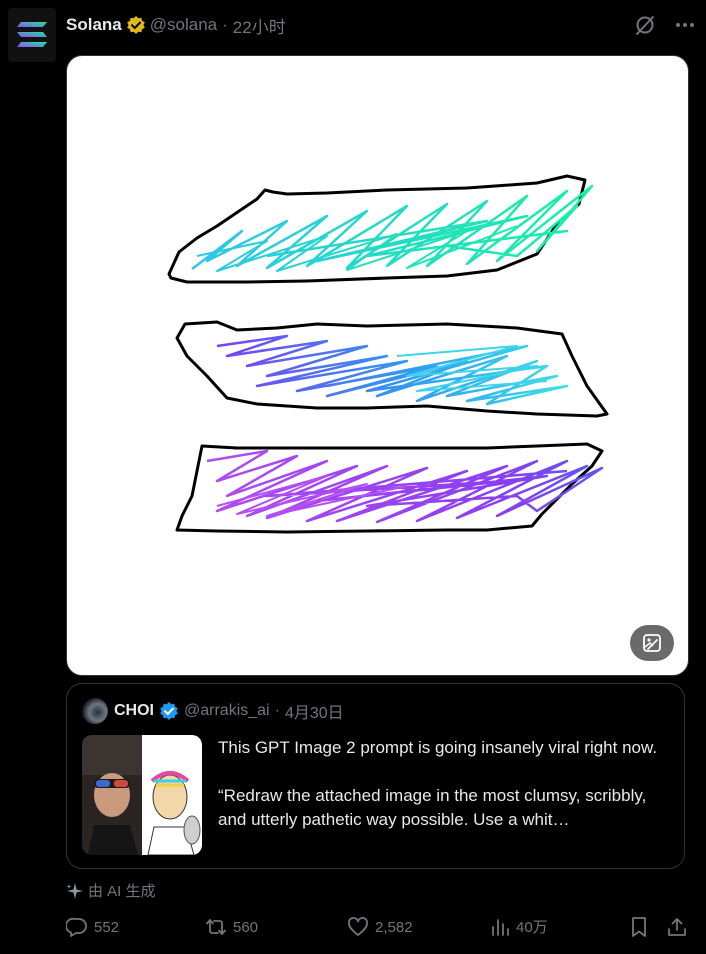  Describe the element at coordinates (107, 927) in the screenshot. I see `reply-count: 552` at that location.